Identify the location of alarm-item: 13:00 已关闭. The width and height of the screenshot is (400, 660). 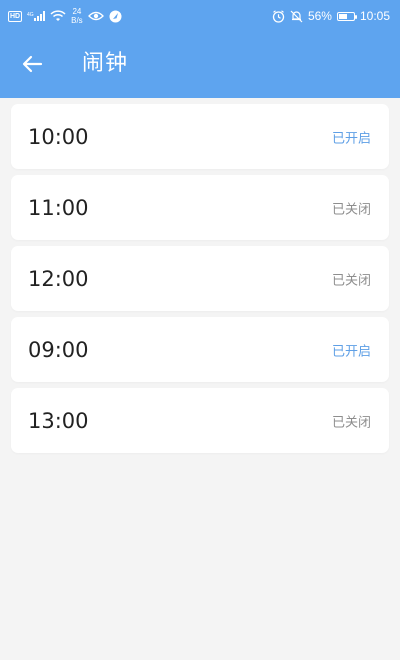
(200, 420).